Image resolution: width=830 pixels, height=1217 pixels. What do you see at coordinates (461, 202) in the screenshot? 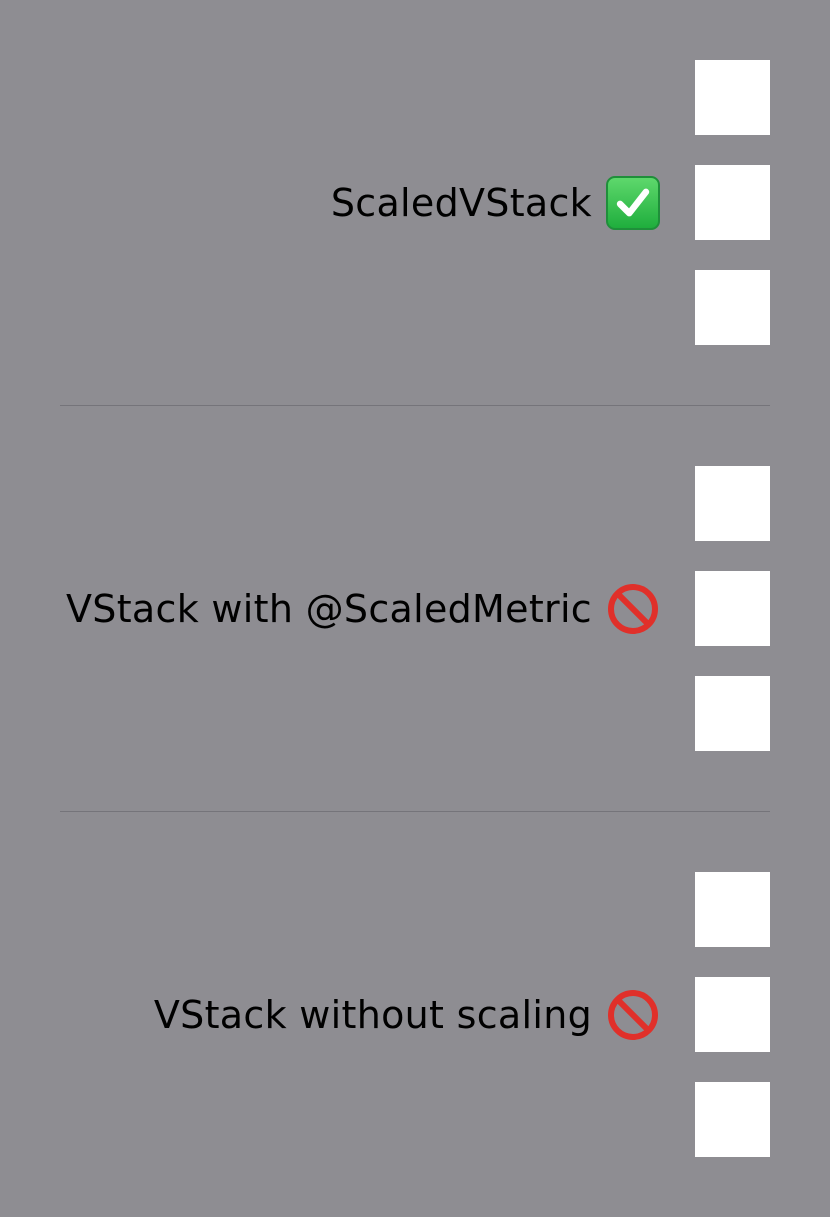
I see `row-label: ScaledVStack` at bounding box center [461, 202].